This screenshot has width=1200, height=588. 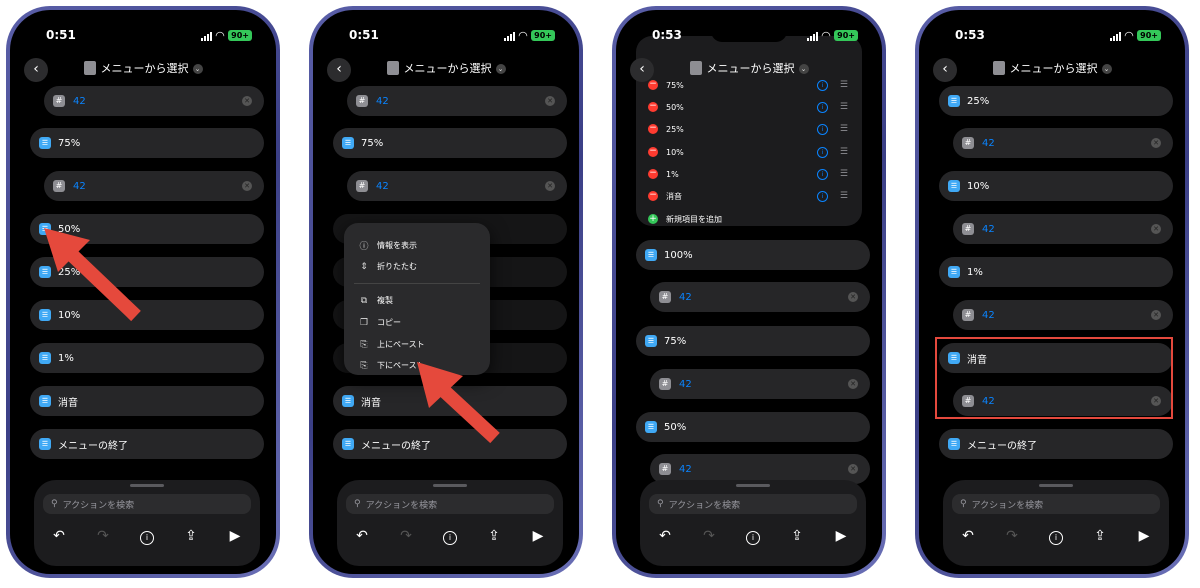 I want to click on red-arrow, so click(x=458, y=403).